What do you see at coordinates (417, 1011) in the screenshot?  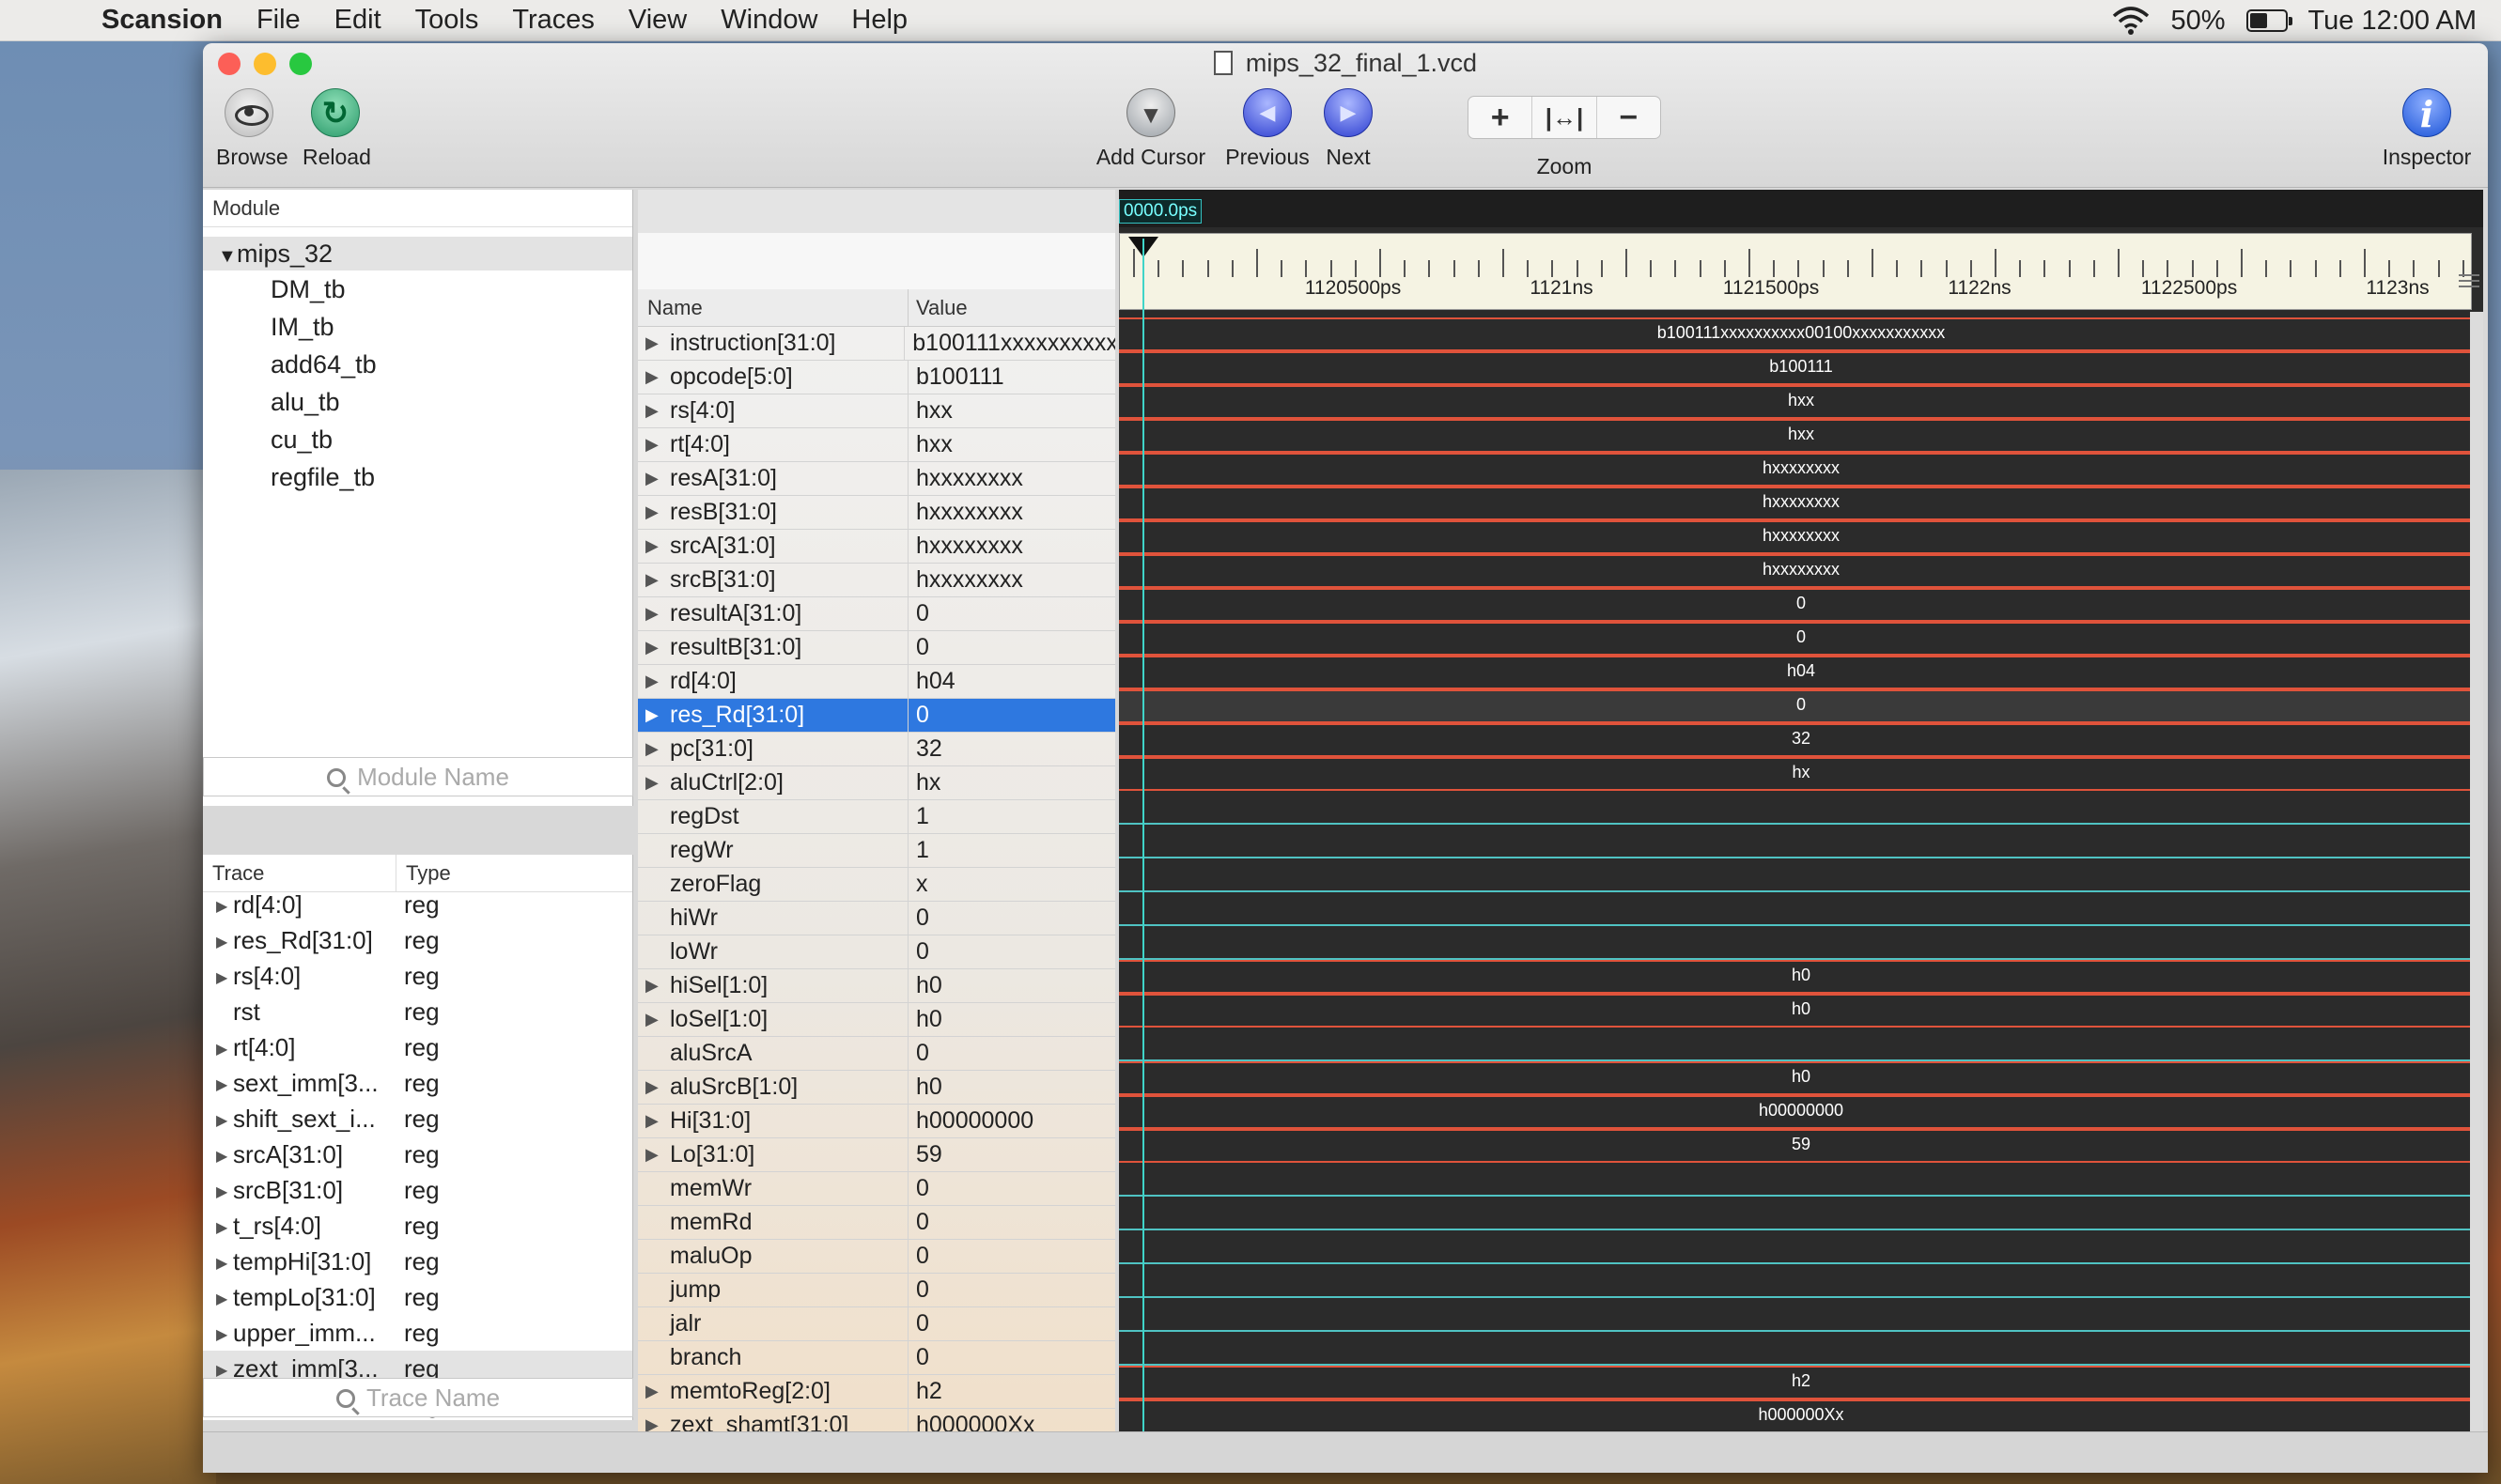 I see `trace-row: rst reg` at bounding box center [417, 1011].